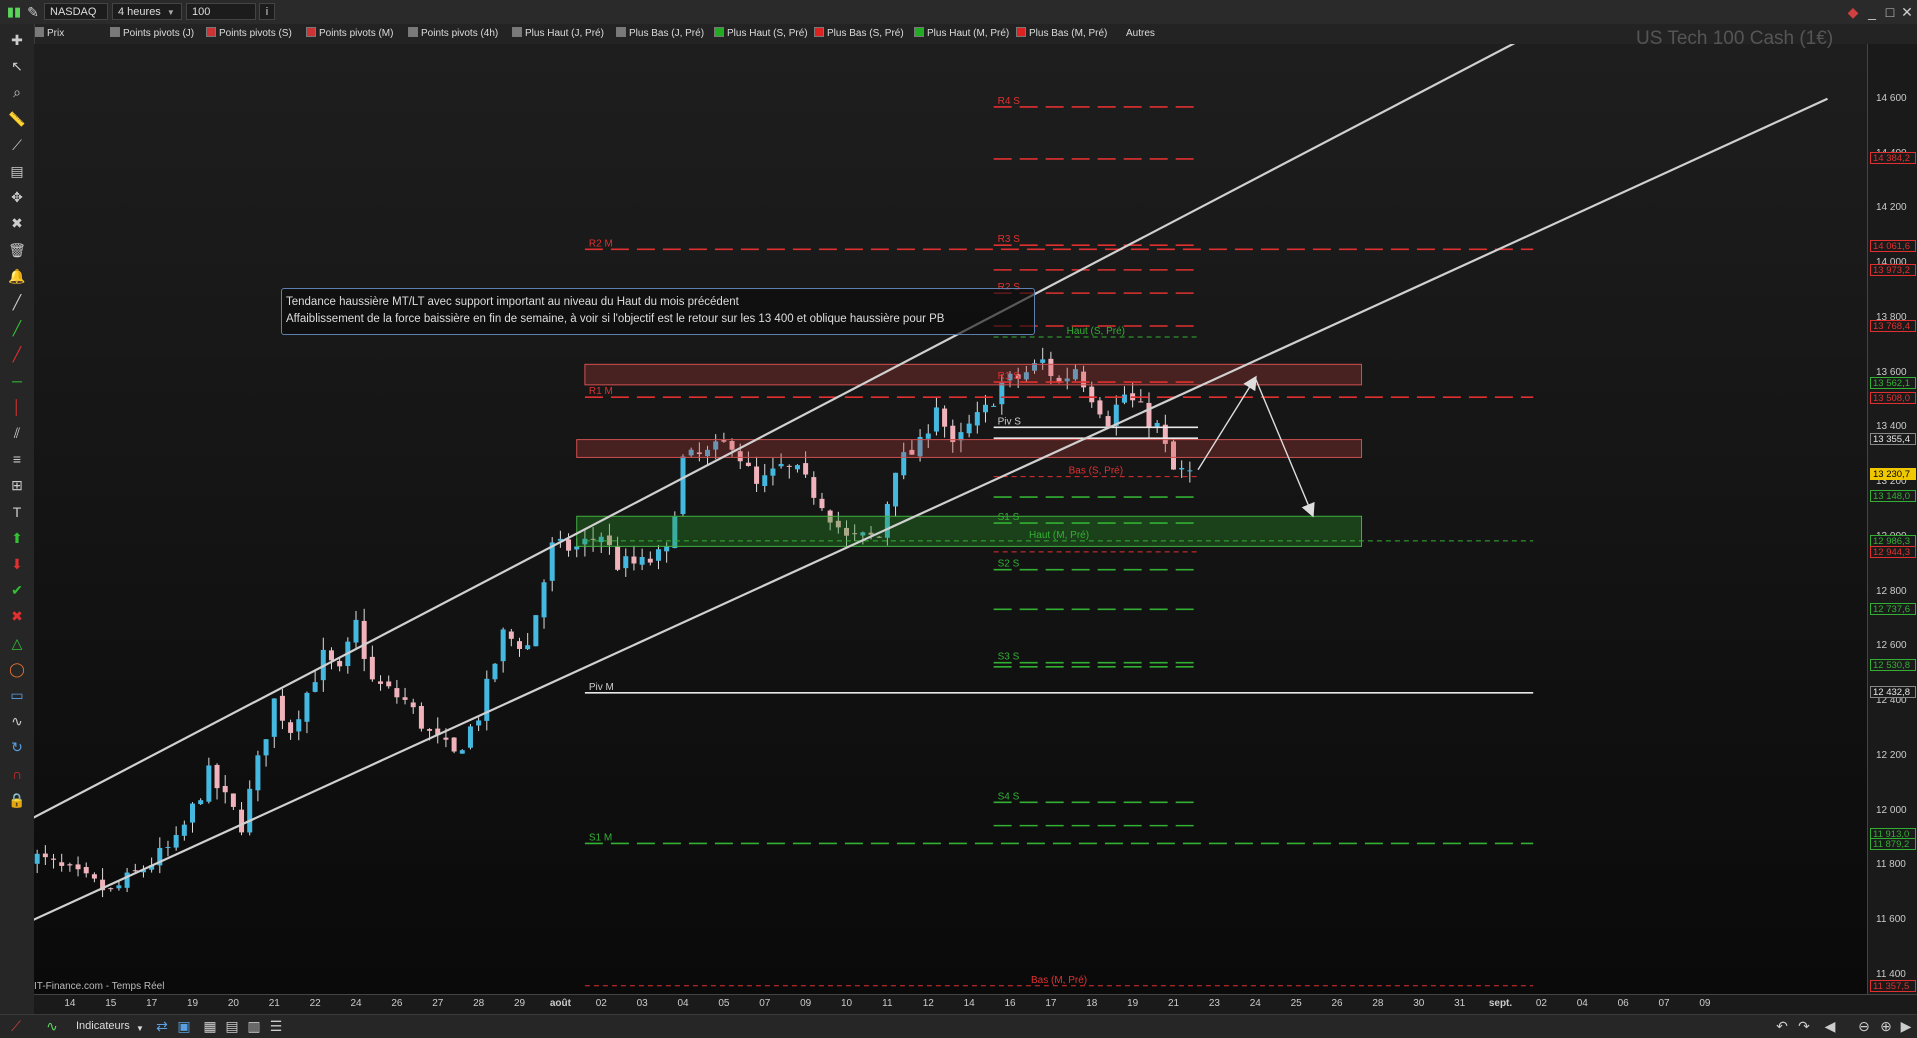  What do you see at coordinates (17, 66) in the screenshot?
I see `arrow-icon: ↖` at bounding box center [17, 66].